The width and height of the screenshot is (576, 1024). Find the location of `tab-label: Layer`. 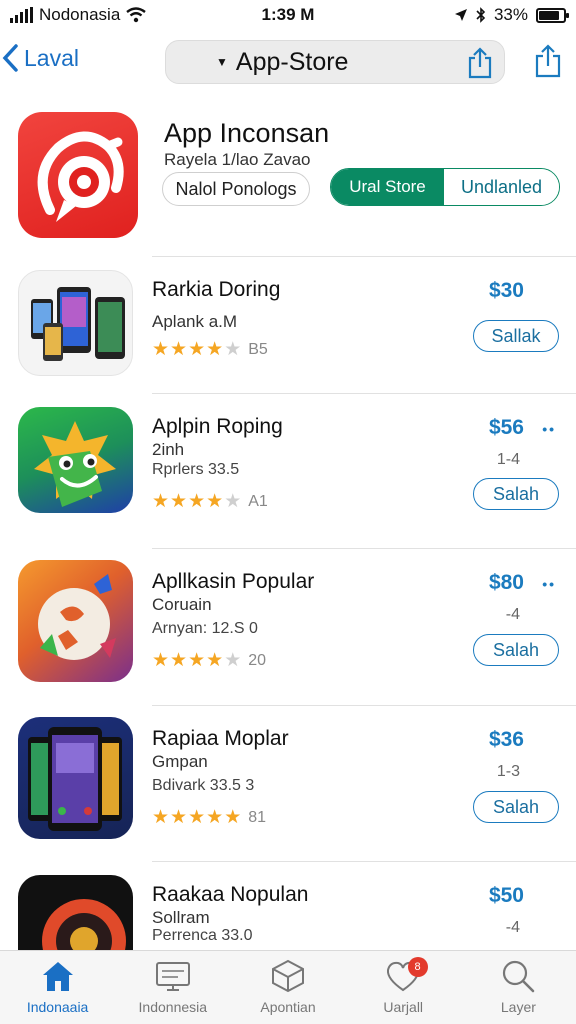

tab-label: Layer is located at coordinates (518, 1007).